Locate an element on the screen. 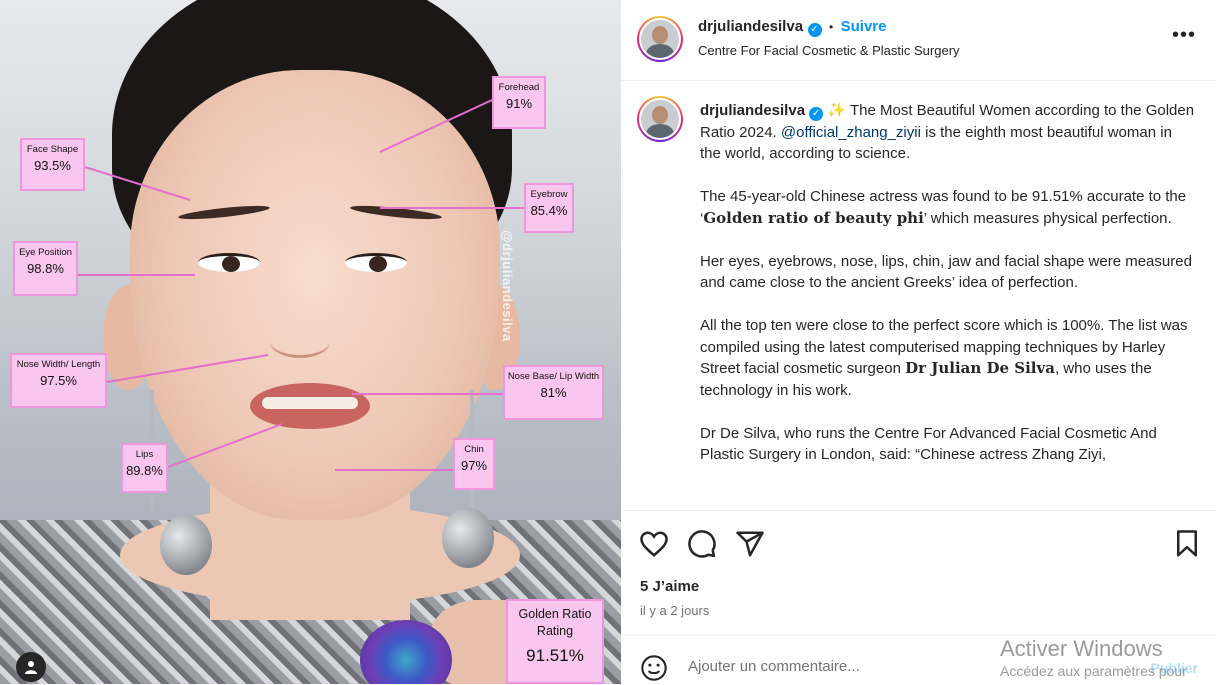 The height and width of the screenshot is (685, 1216). label-title: Golden Ratio Rating is located at coordinates (555, 622).